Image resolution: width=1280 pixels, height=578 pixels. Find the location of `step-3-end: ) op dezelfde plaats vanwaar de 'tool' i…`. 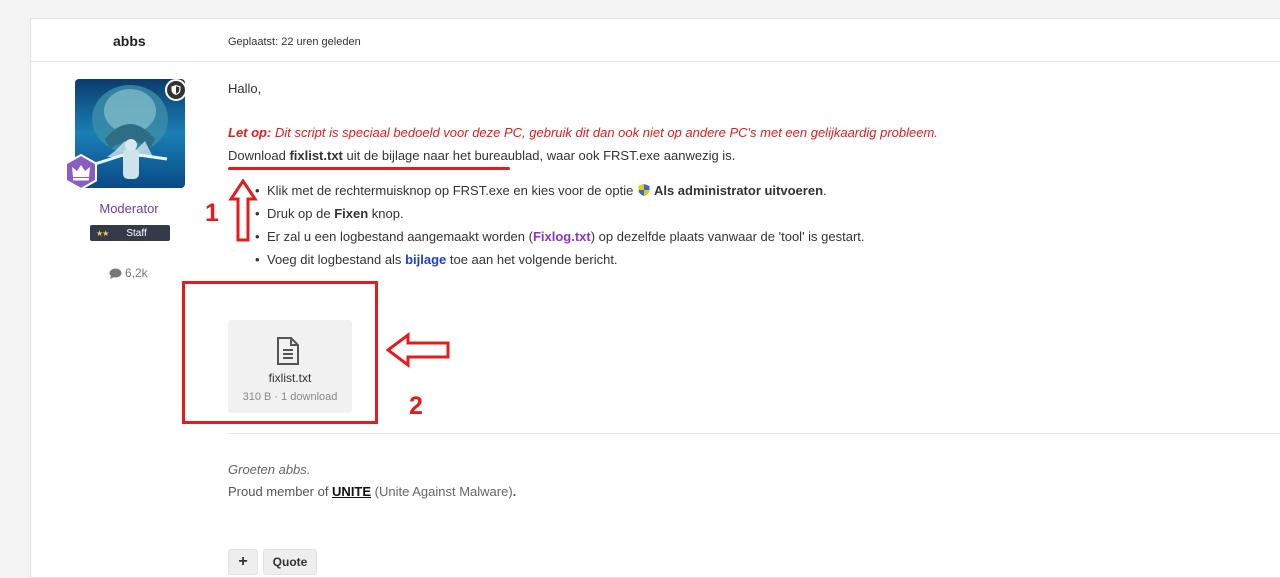

step-3-end: ) op dezelfde plaats vanwaar de 'tool' i… is located at coordinates (727, 236).